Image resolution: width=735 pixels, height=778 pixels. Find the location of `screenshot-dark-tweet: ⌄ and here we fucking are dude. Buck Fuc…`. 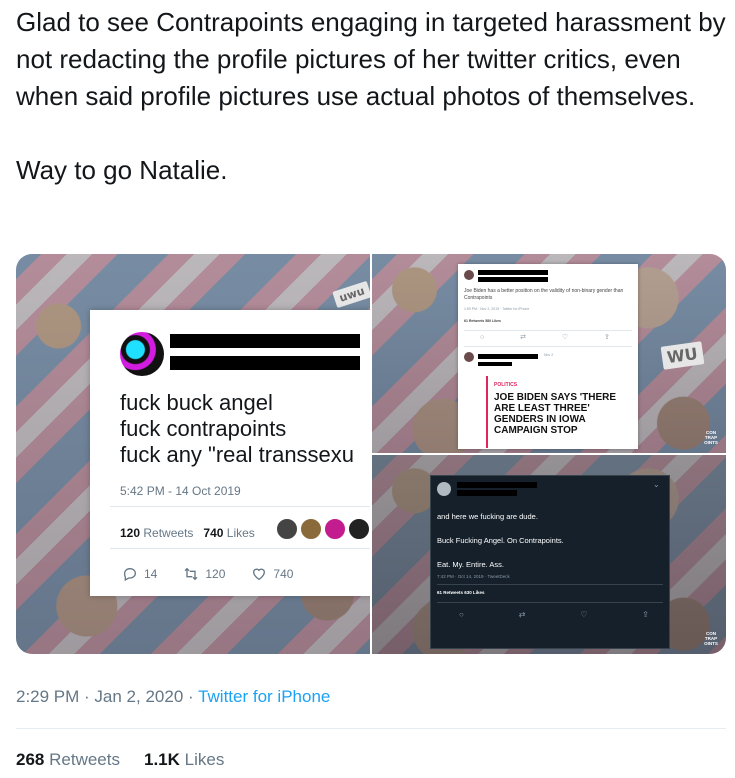

screenshot-dark-tweet: ⌄ and here we fucking are dude. Buck Fuc… is located at coordinates (550, 562).